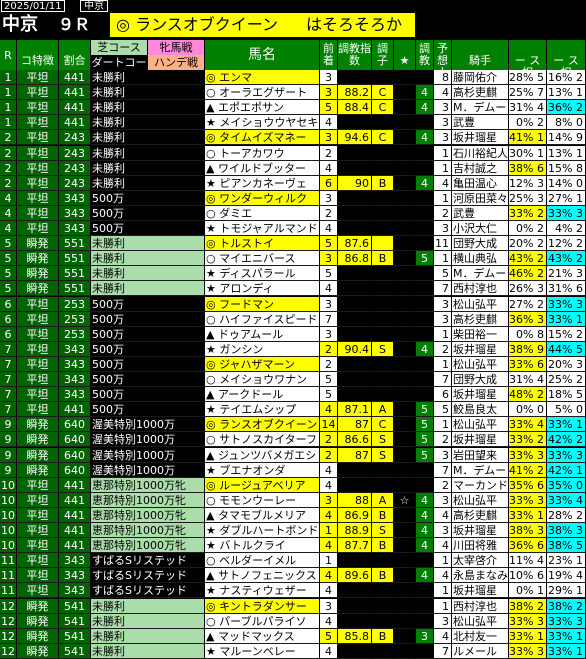 This screenshot has height=659, width=586. I want to click on horse-name: ナスティウェザー, so click(262, 590).